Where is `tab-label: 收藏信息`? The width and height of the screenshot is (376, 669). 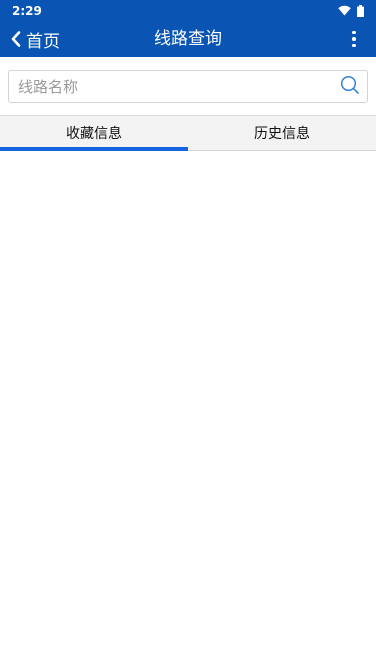 tab-label: 收藏信息 is located at coordinates (94, 134).